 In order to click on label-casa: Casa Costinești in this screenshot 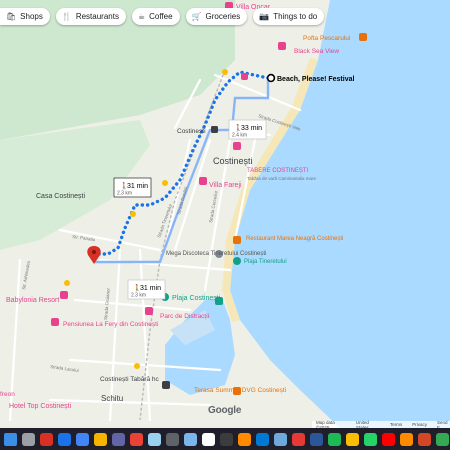, I will do `click(60, 196)`.